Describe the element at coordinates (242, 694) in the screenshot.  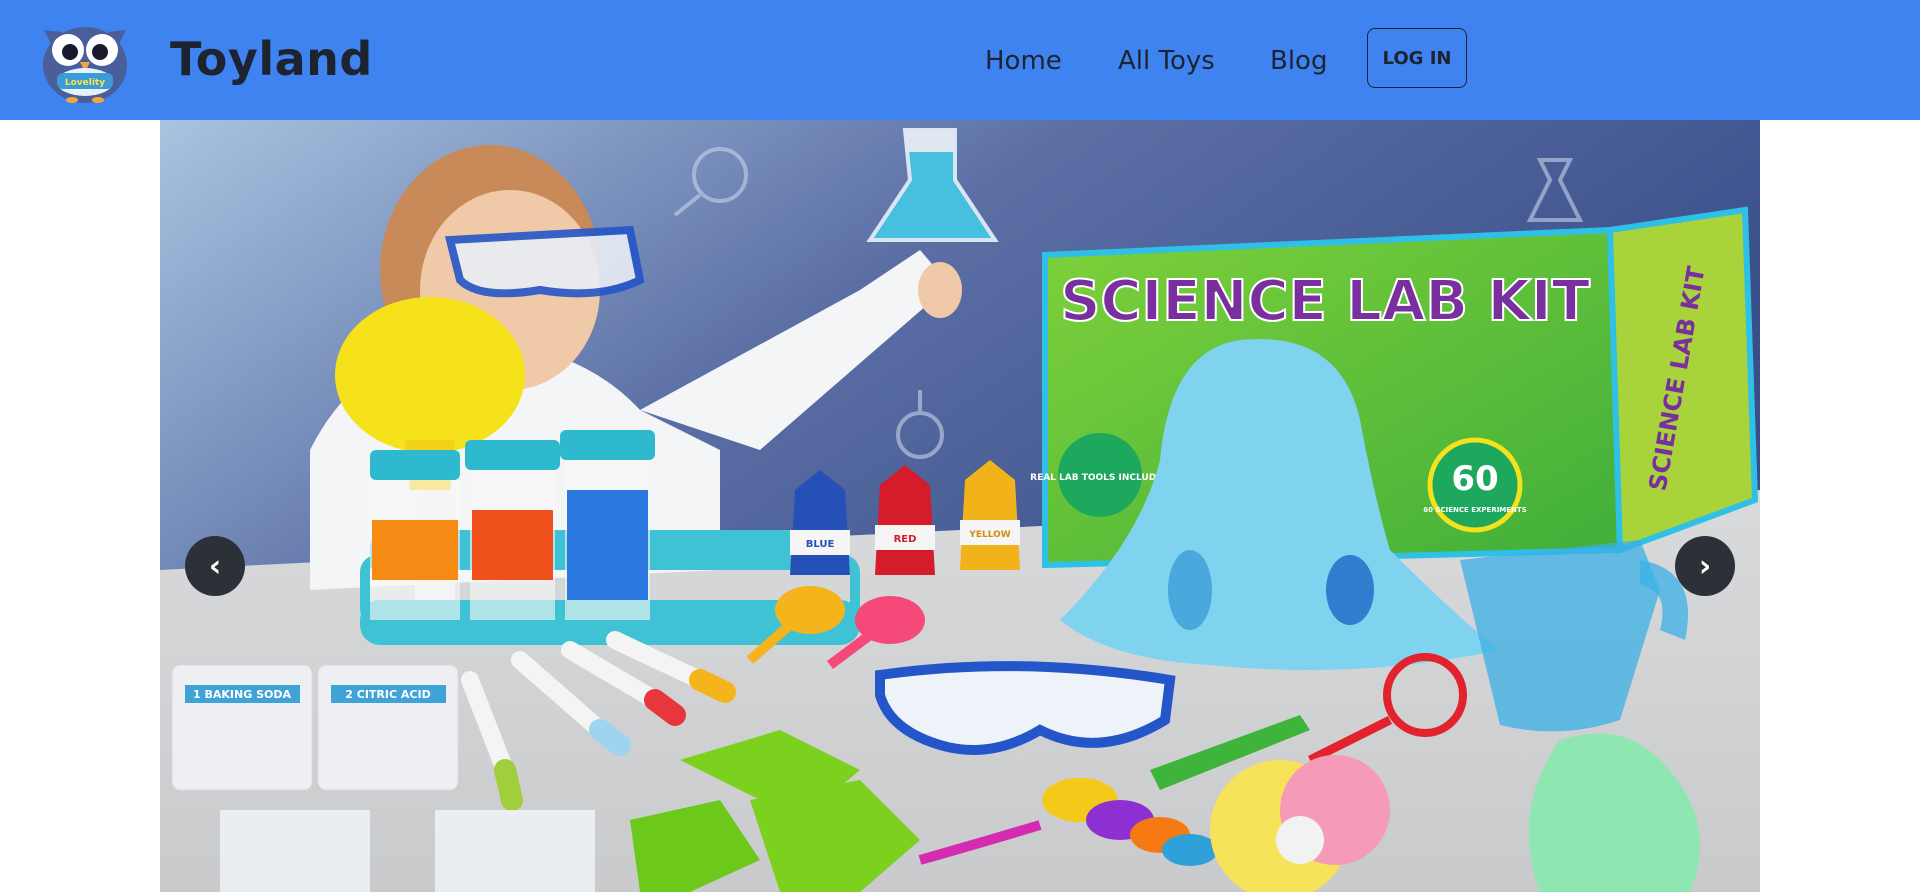
I see `packet-1-label: 1 BAKING SODA` at that location.